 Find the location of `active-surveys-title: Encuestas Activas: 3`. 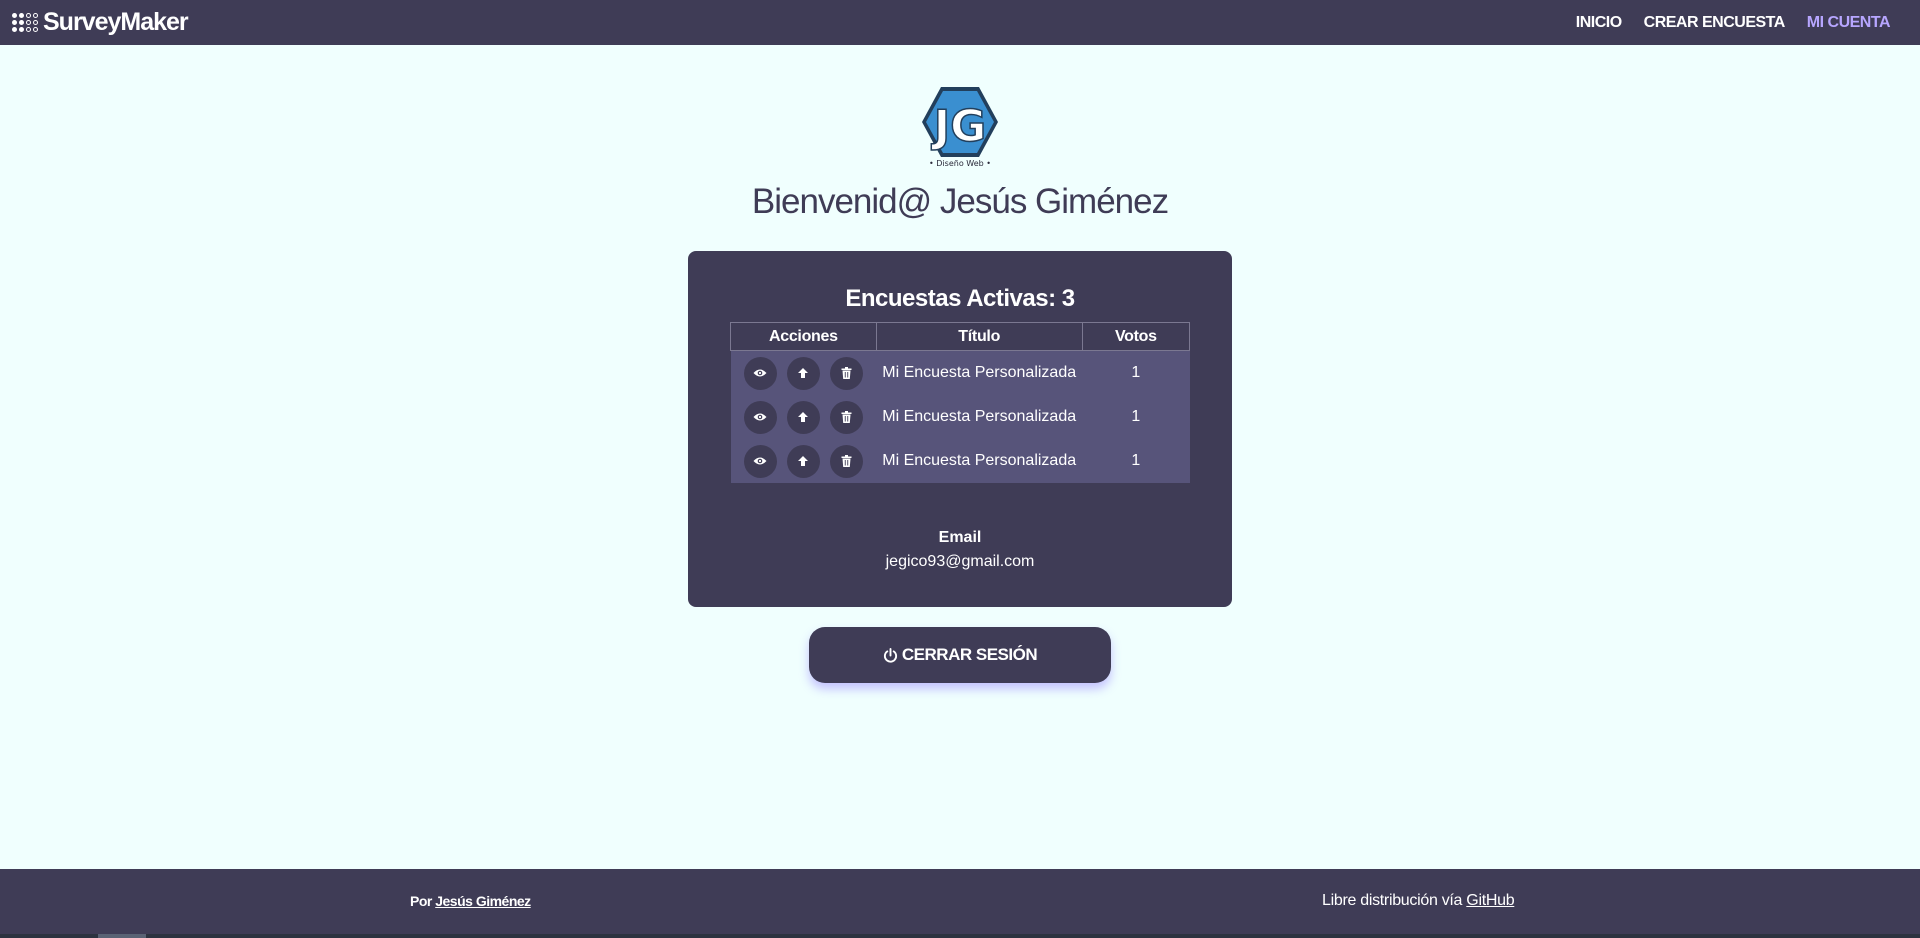

active-surveys-title: Encuestas Activas: 3 is located at coordinates (960, 298).